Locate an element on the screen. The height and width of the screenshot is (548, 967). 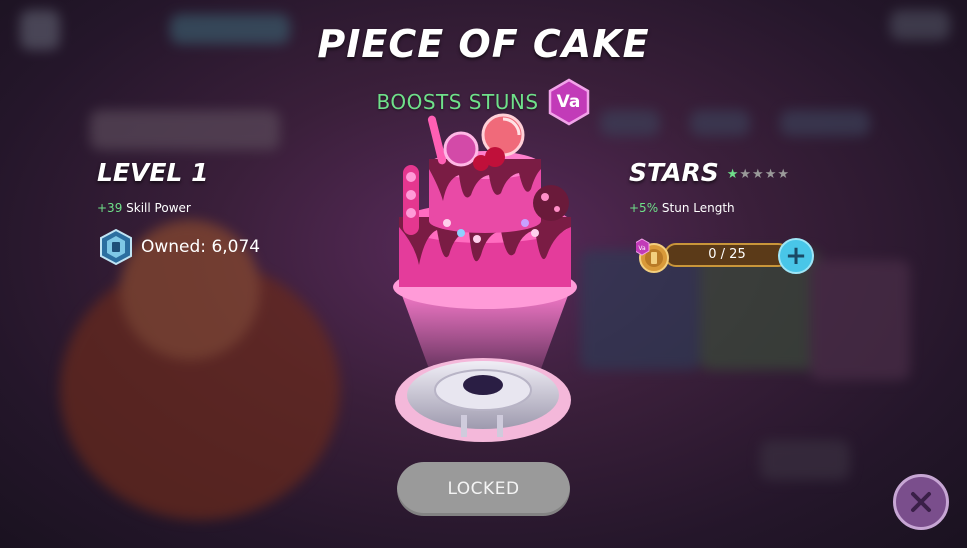
level-panel: LEVEL 1 +39 Skill Power Owned: 6,074 is located at coordinates (179, 212).